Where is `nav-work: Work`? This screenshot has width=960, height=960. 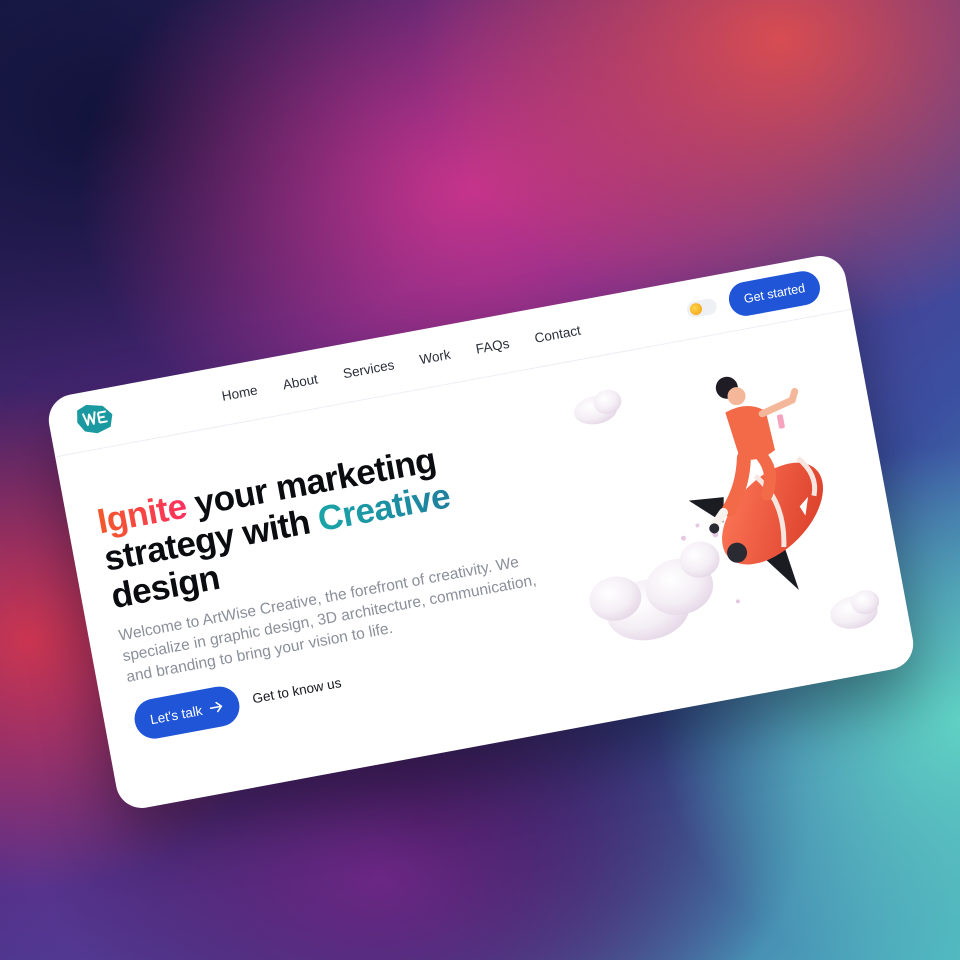 nav-work: Work is located at coordinates (434, 357).